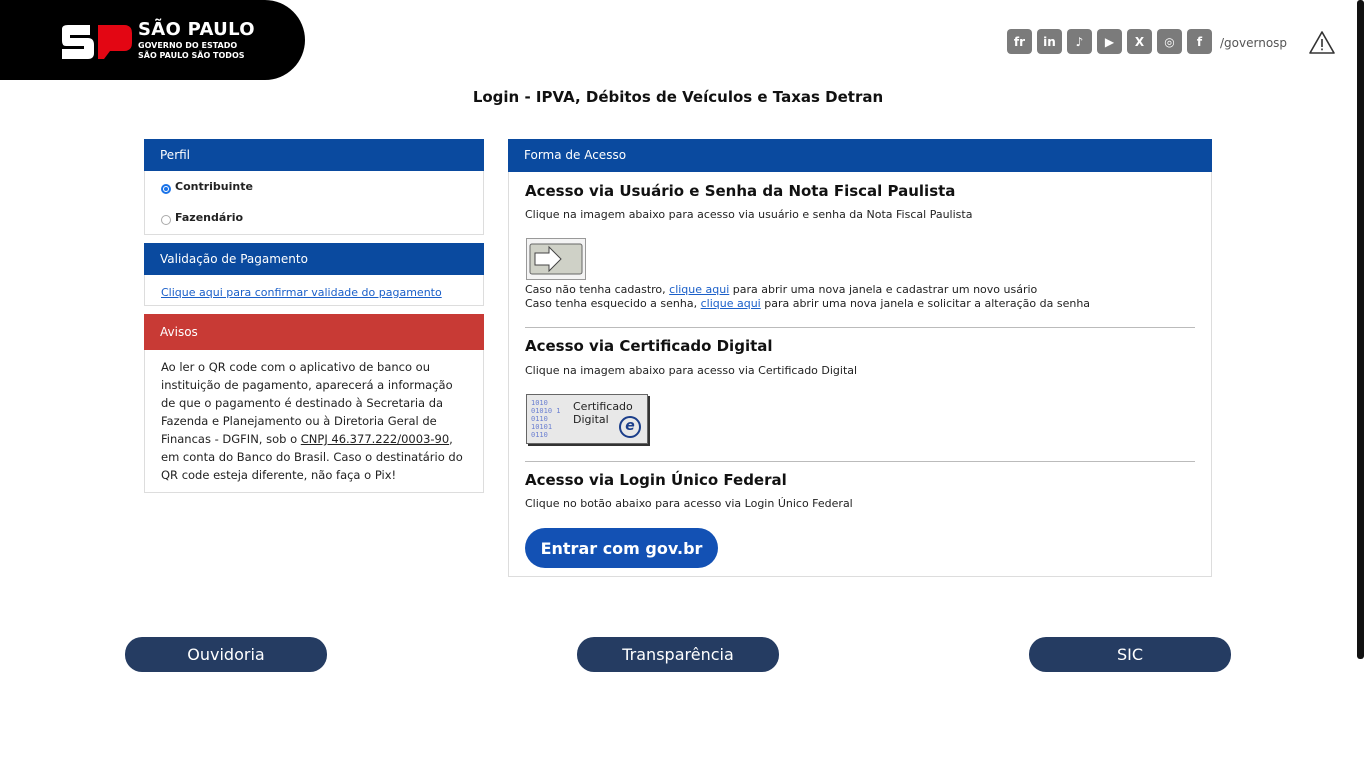 The height and width of the screenshot is (768, 1366). I want to click on flickr-icon: fr, so click(1019, 41).